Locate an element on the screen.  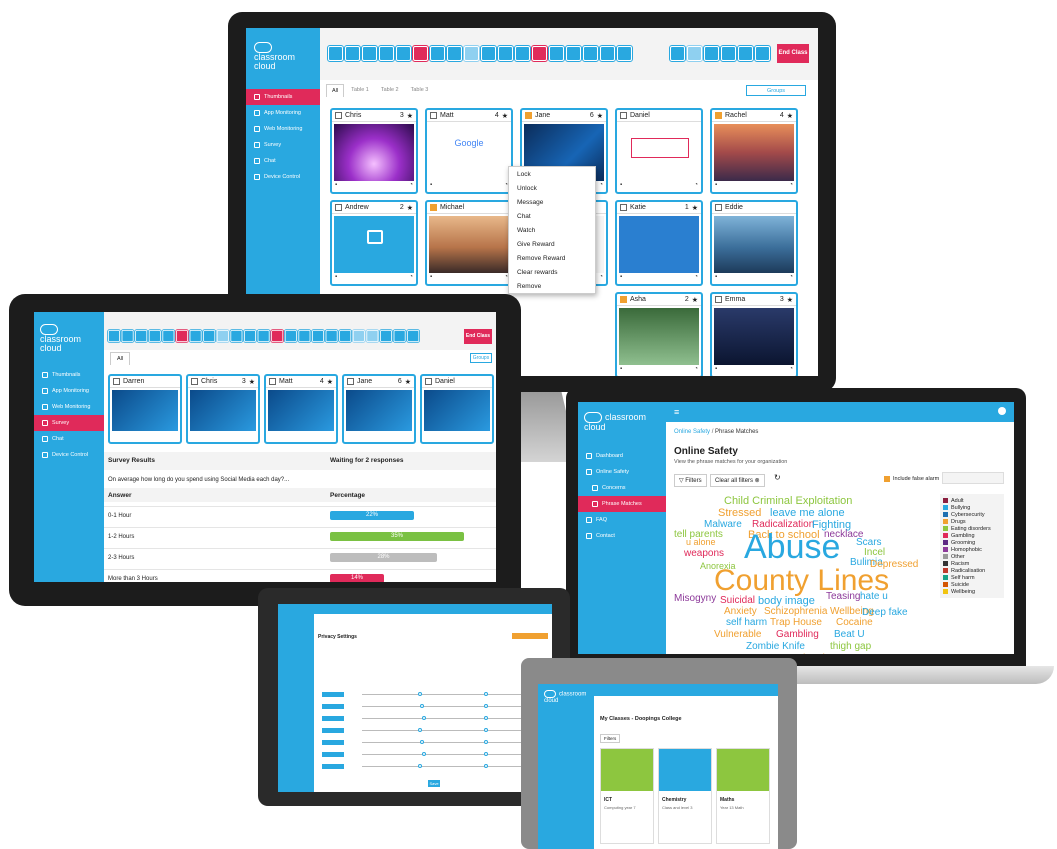
cloud-word: Child Criminal Exploitation is located at coordinates (788, 501).